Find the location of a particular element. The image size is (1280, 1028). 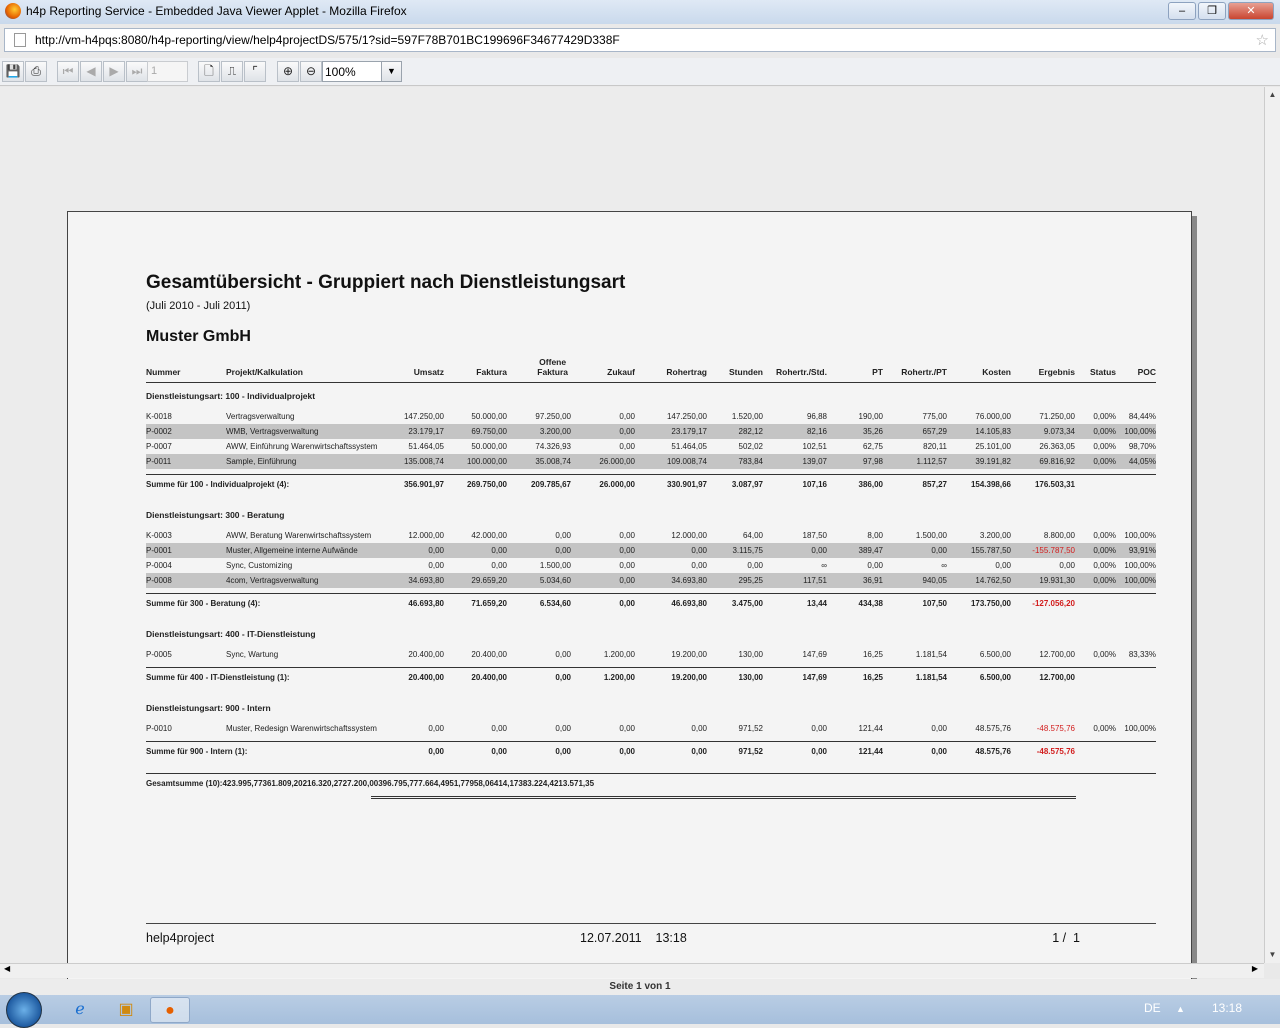

column-header: Rohertrag is located at coordinates (686, 372).